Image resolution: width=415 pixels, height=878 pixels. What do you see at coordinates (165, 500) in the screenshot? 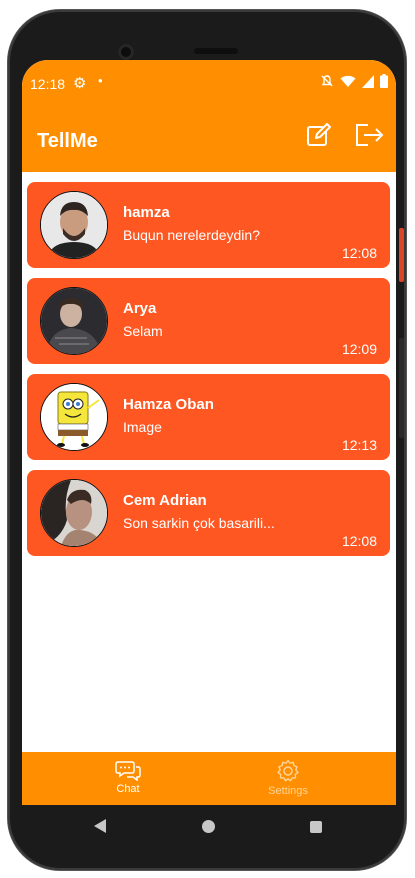
I see `chat-name: Cem Adrian` at bounding box center [165, 500].